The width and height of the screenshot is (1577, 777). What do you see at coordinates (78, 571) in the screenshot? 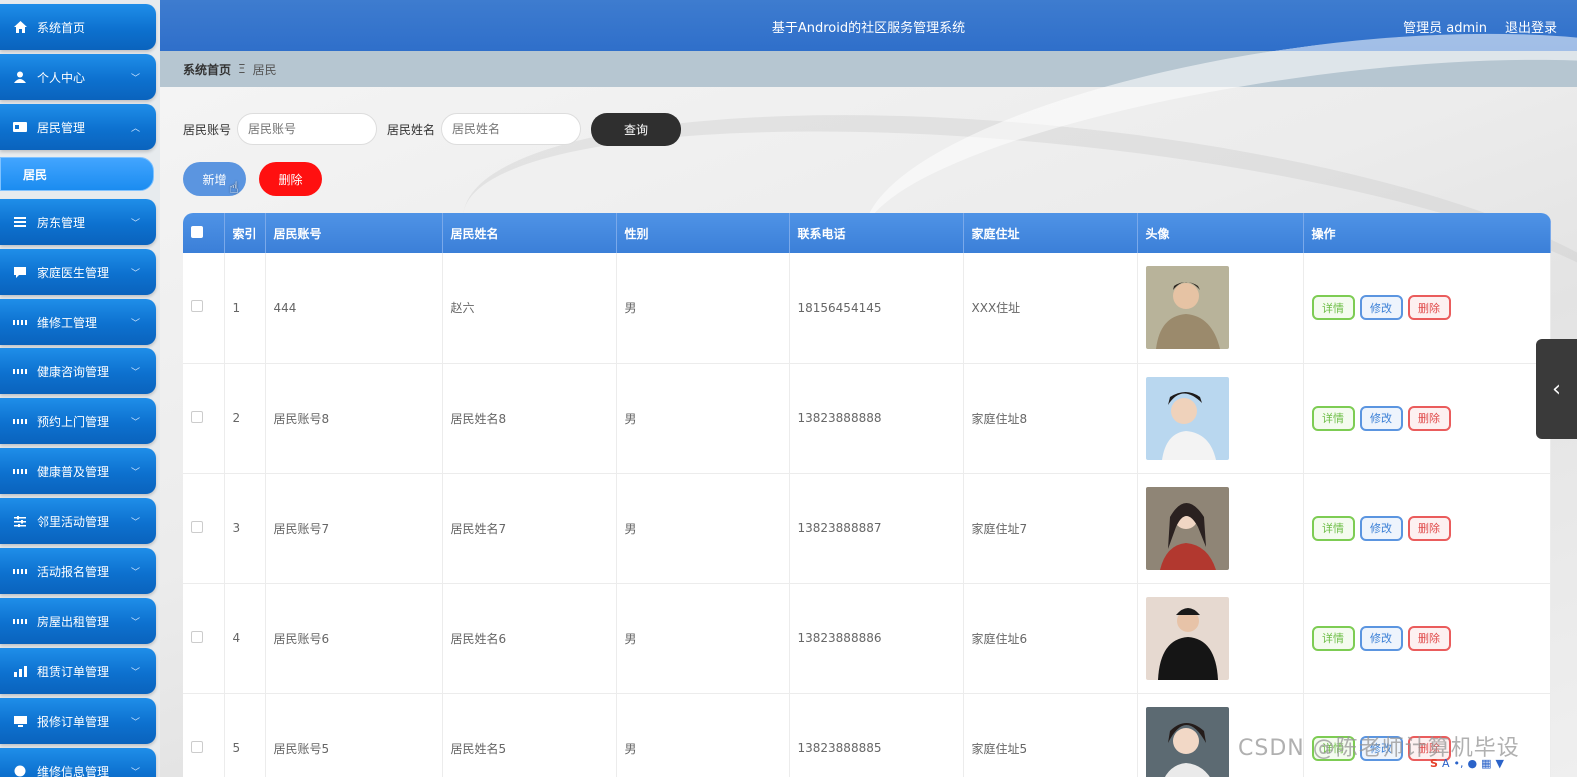
I see `sidebar-item-event-signup: 活动报名管理 ﹀` at bounding box center [78, 571].